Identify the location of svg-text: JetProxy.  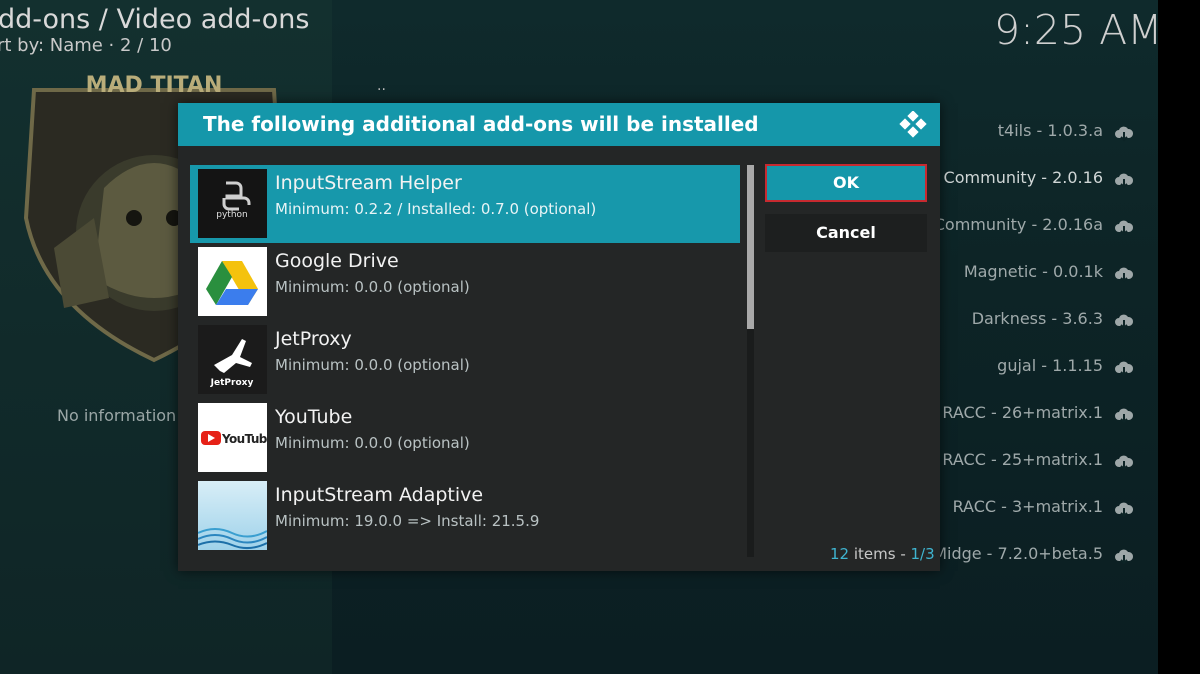
(232, 383).